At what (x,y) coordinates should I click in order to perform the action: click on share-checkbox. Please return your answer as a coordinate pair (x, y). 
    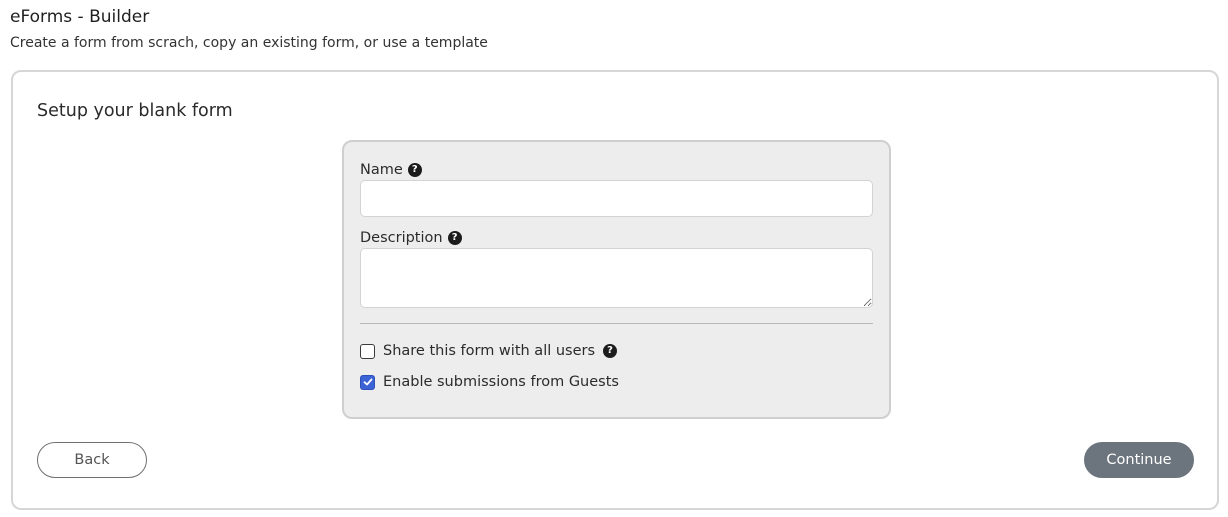
    Looking at the image, I should click on (367, 351).